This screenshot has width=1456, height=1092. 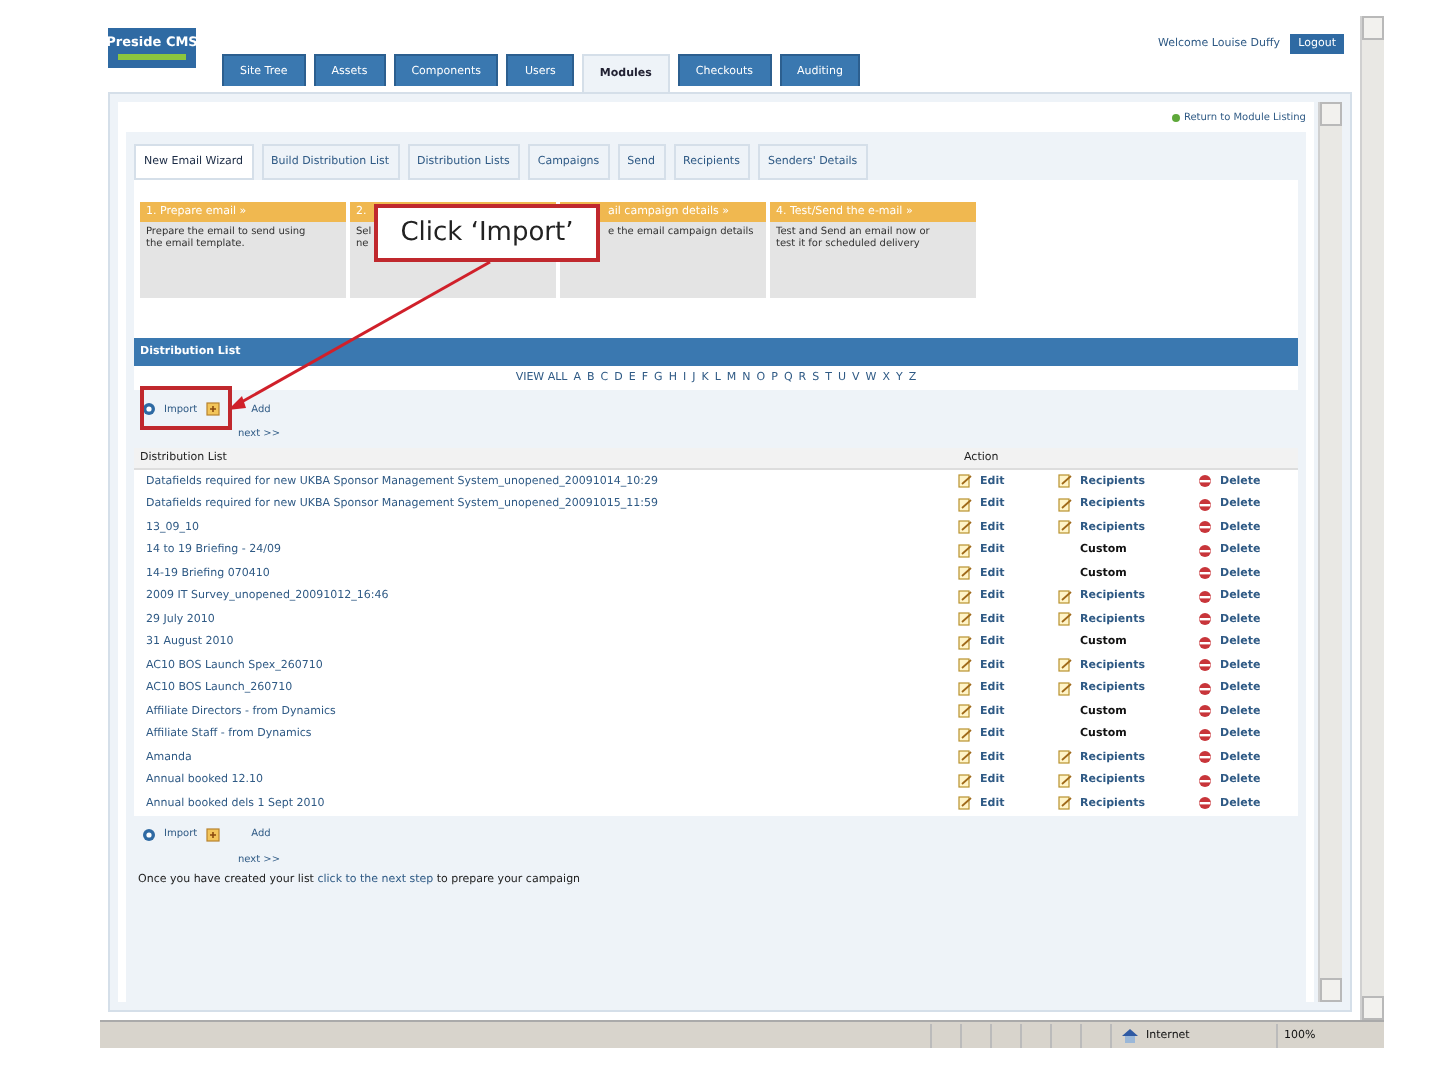 What do you see at coordinates (1175, 118) in the screenshot?
I see `bullet-icon` at bounding box center [1175, 118].